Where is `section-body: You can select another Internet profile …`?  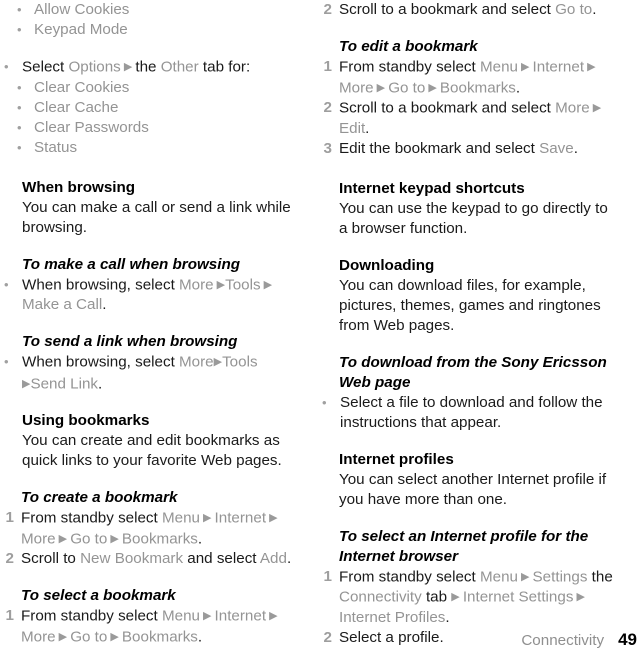
section-body: You can select another Internet profile … is located at coordinates (473, 489).